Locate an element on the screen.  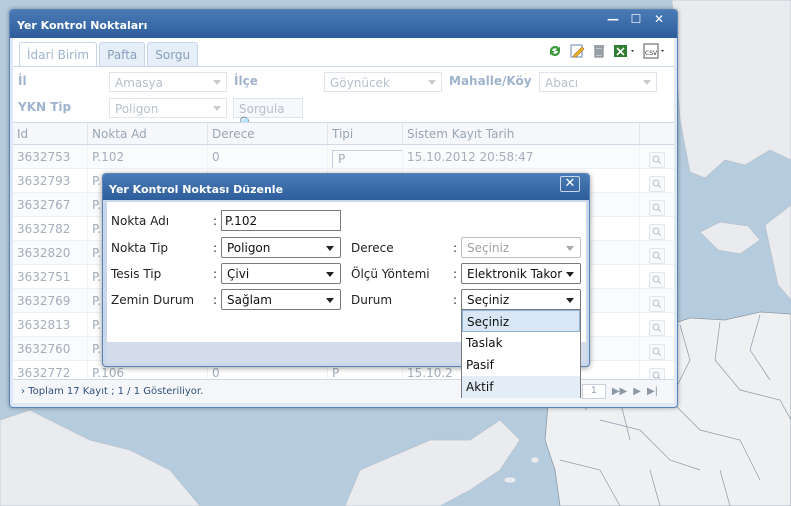
ykn-tip-select: Poligon is located at coordinates (168, 108).